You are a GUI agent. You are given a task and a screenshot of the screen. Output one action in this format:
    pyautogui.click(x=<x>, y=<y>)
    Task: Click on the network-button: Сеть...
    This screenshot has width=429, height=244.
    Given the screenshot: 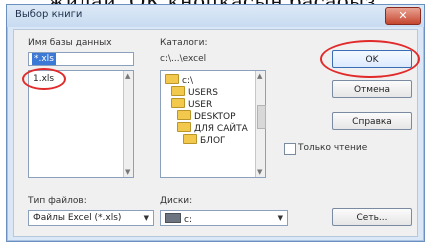 What is the action you would take?
    pyautogui.click(x=372, y=217)
    